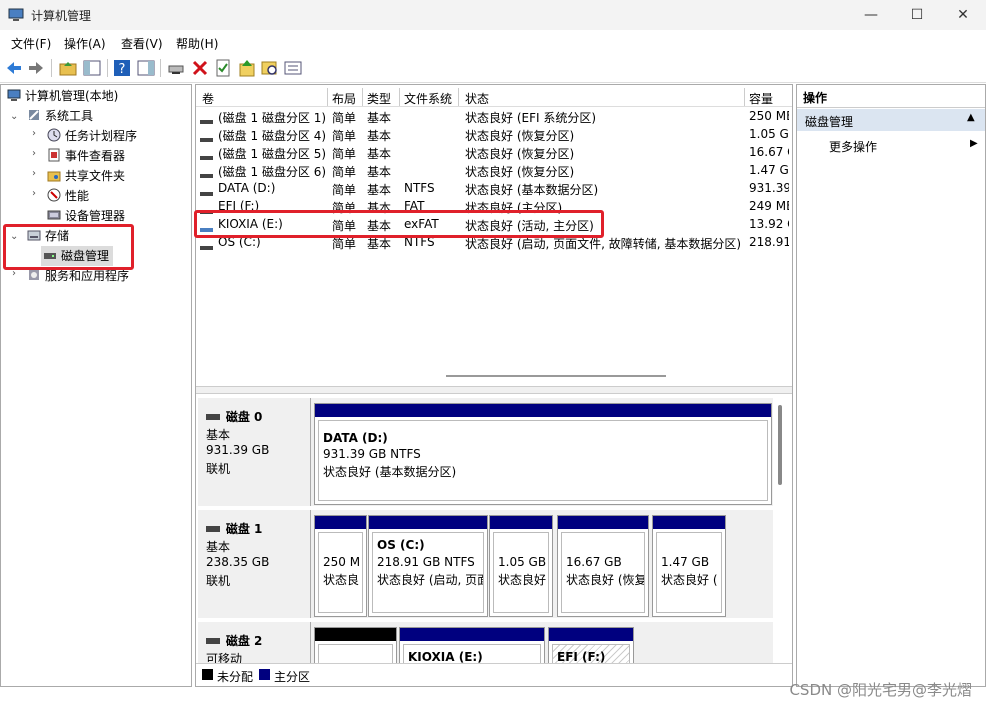  What do you see at coordinates (769, 152) in the screenshot?
I see `volume-cell: 16.67 G` at bounding box center [769, 152].